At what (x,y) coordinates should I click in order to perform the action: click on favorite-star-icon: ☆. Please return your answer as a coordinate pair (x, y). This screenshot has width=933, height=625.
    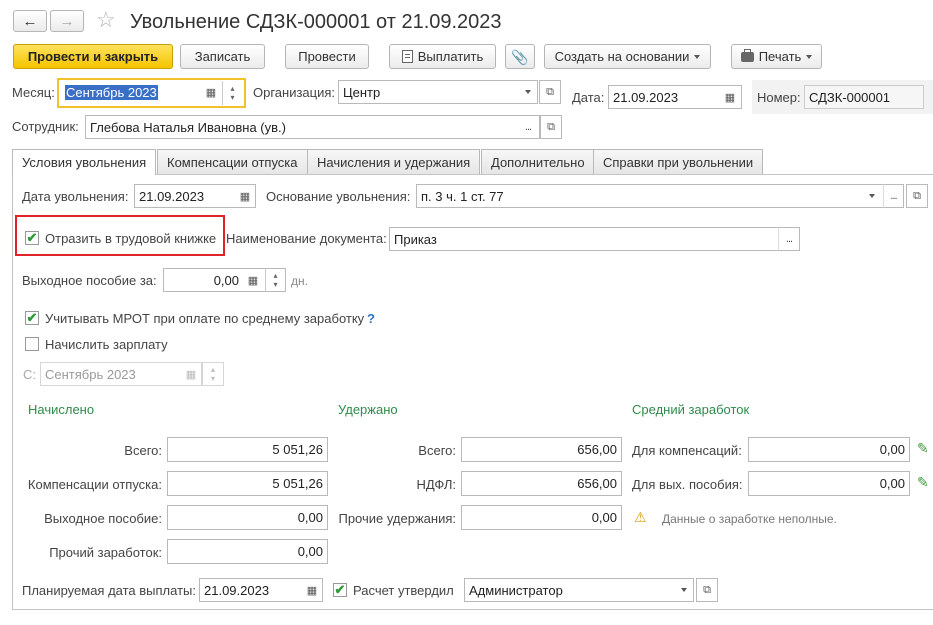
    Looking at the image, I should click on (106, 20).